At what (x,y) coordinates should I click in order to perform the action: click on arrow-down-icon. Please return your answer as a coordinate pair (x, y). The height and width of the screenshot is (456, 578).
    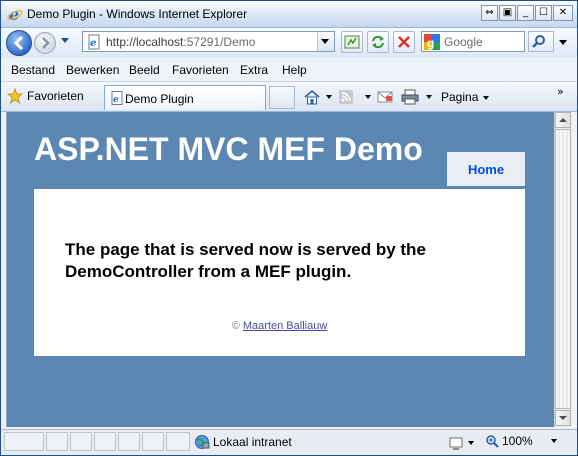
    Looking at the image, I should click on (563, 418).